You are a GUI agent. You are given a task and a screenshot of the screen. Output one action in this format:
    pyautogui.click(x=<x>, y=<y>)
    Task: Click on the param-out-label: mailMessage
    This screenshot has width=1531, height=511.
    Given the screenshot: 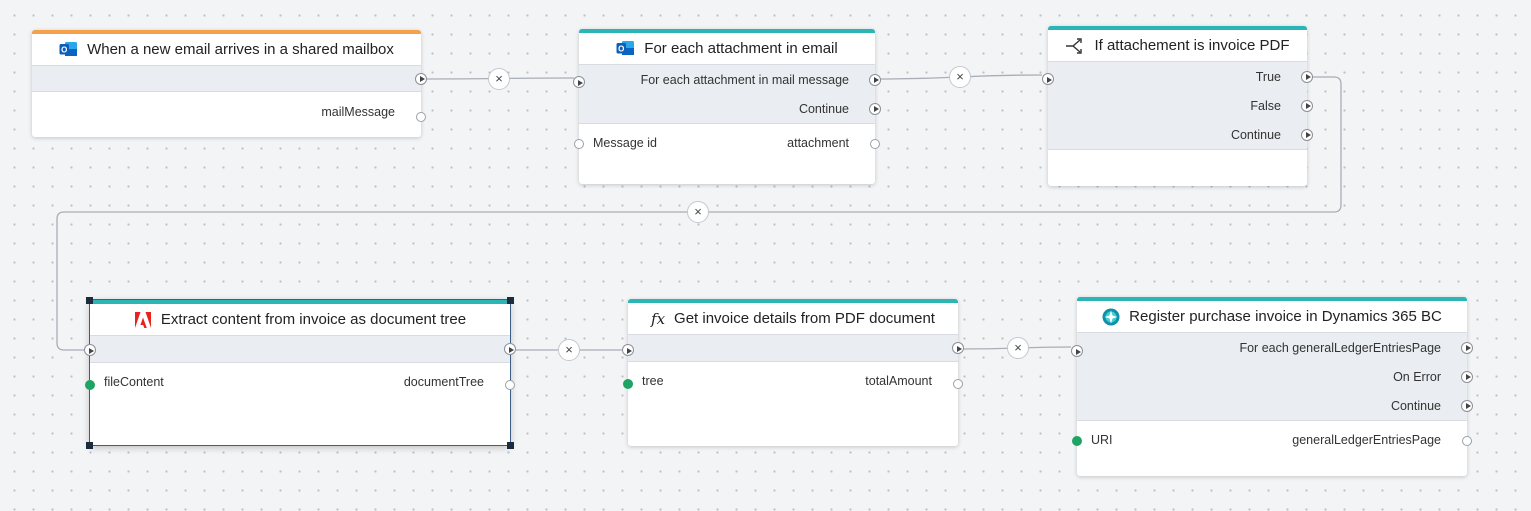 What is the action you would take?
    pyautogui.click(x=358, y=112)
    